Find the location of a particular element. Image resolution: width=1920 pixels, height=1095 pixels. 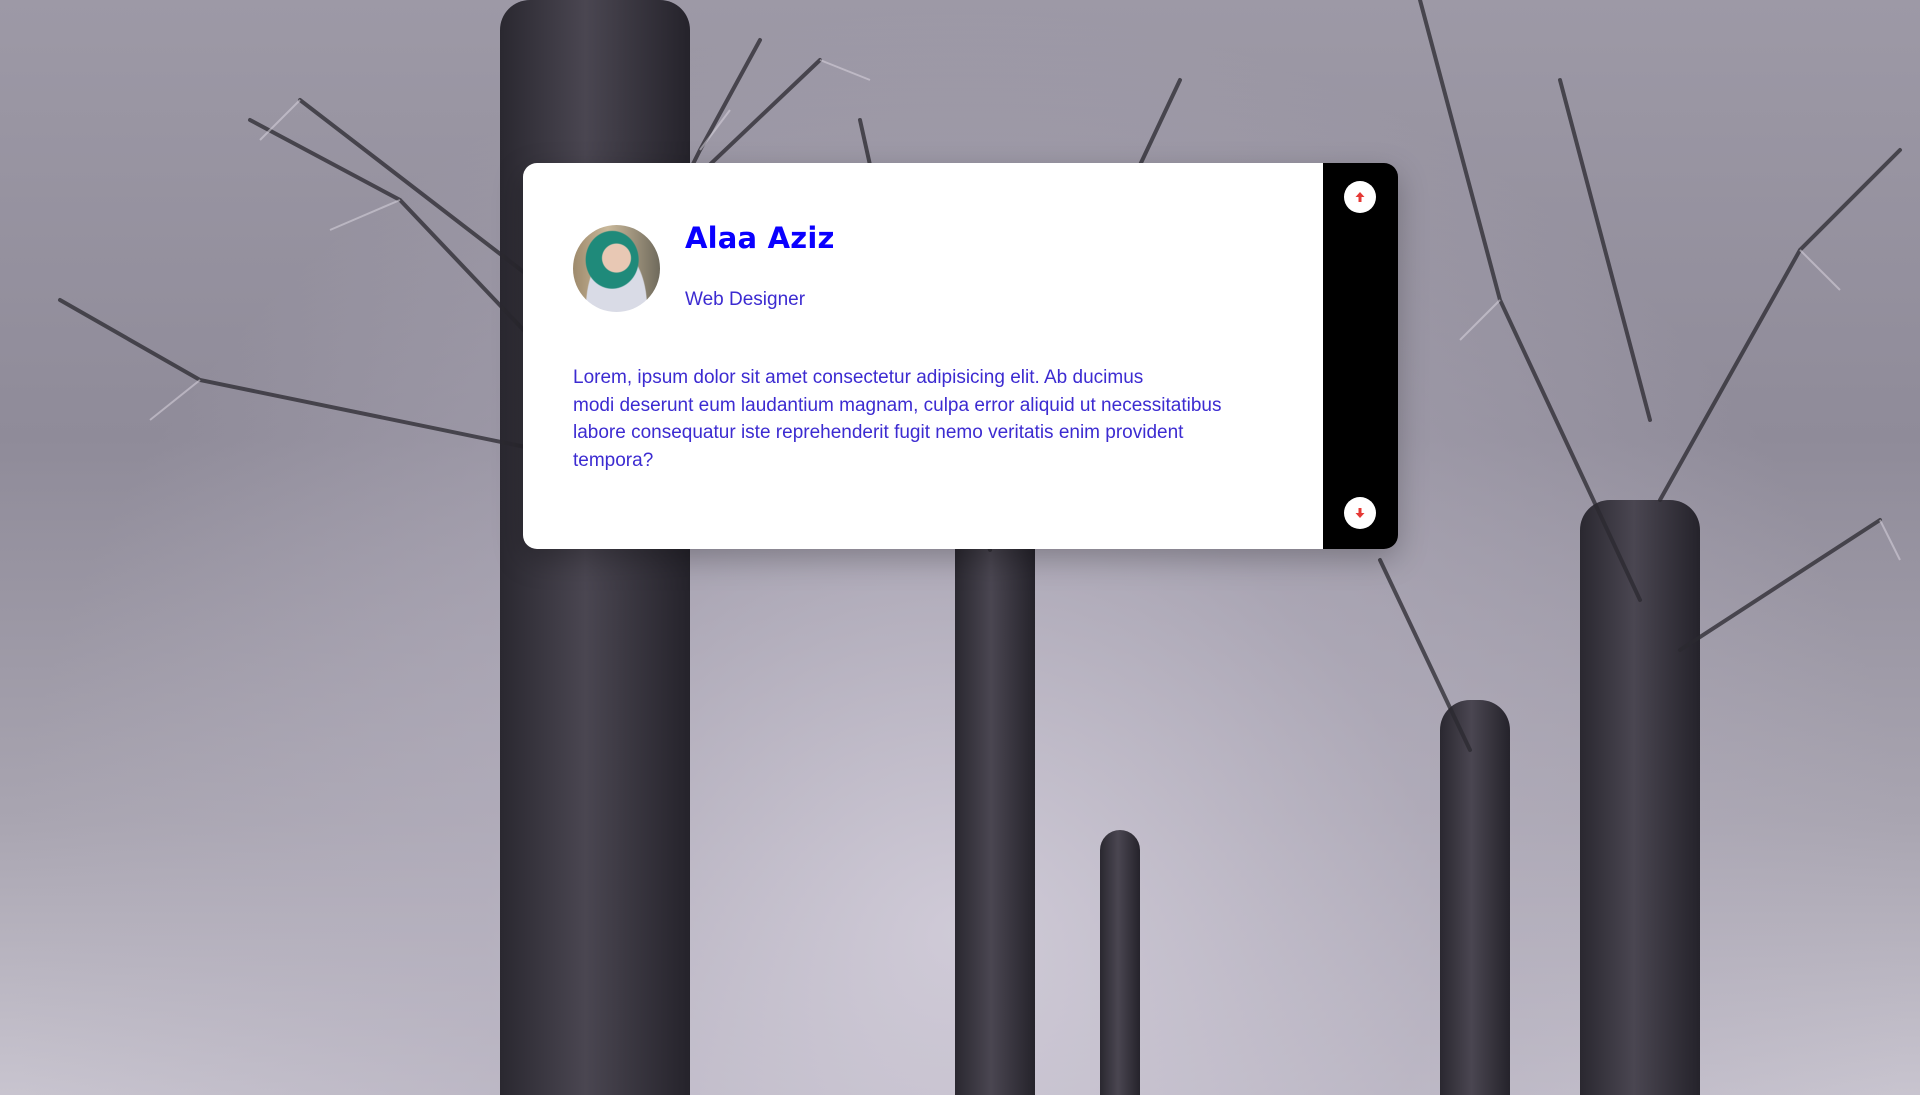

previous-button is located at coordinates (1360, 197).